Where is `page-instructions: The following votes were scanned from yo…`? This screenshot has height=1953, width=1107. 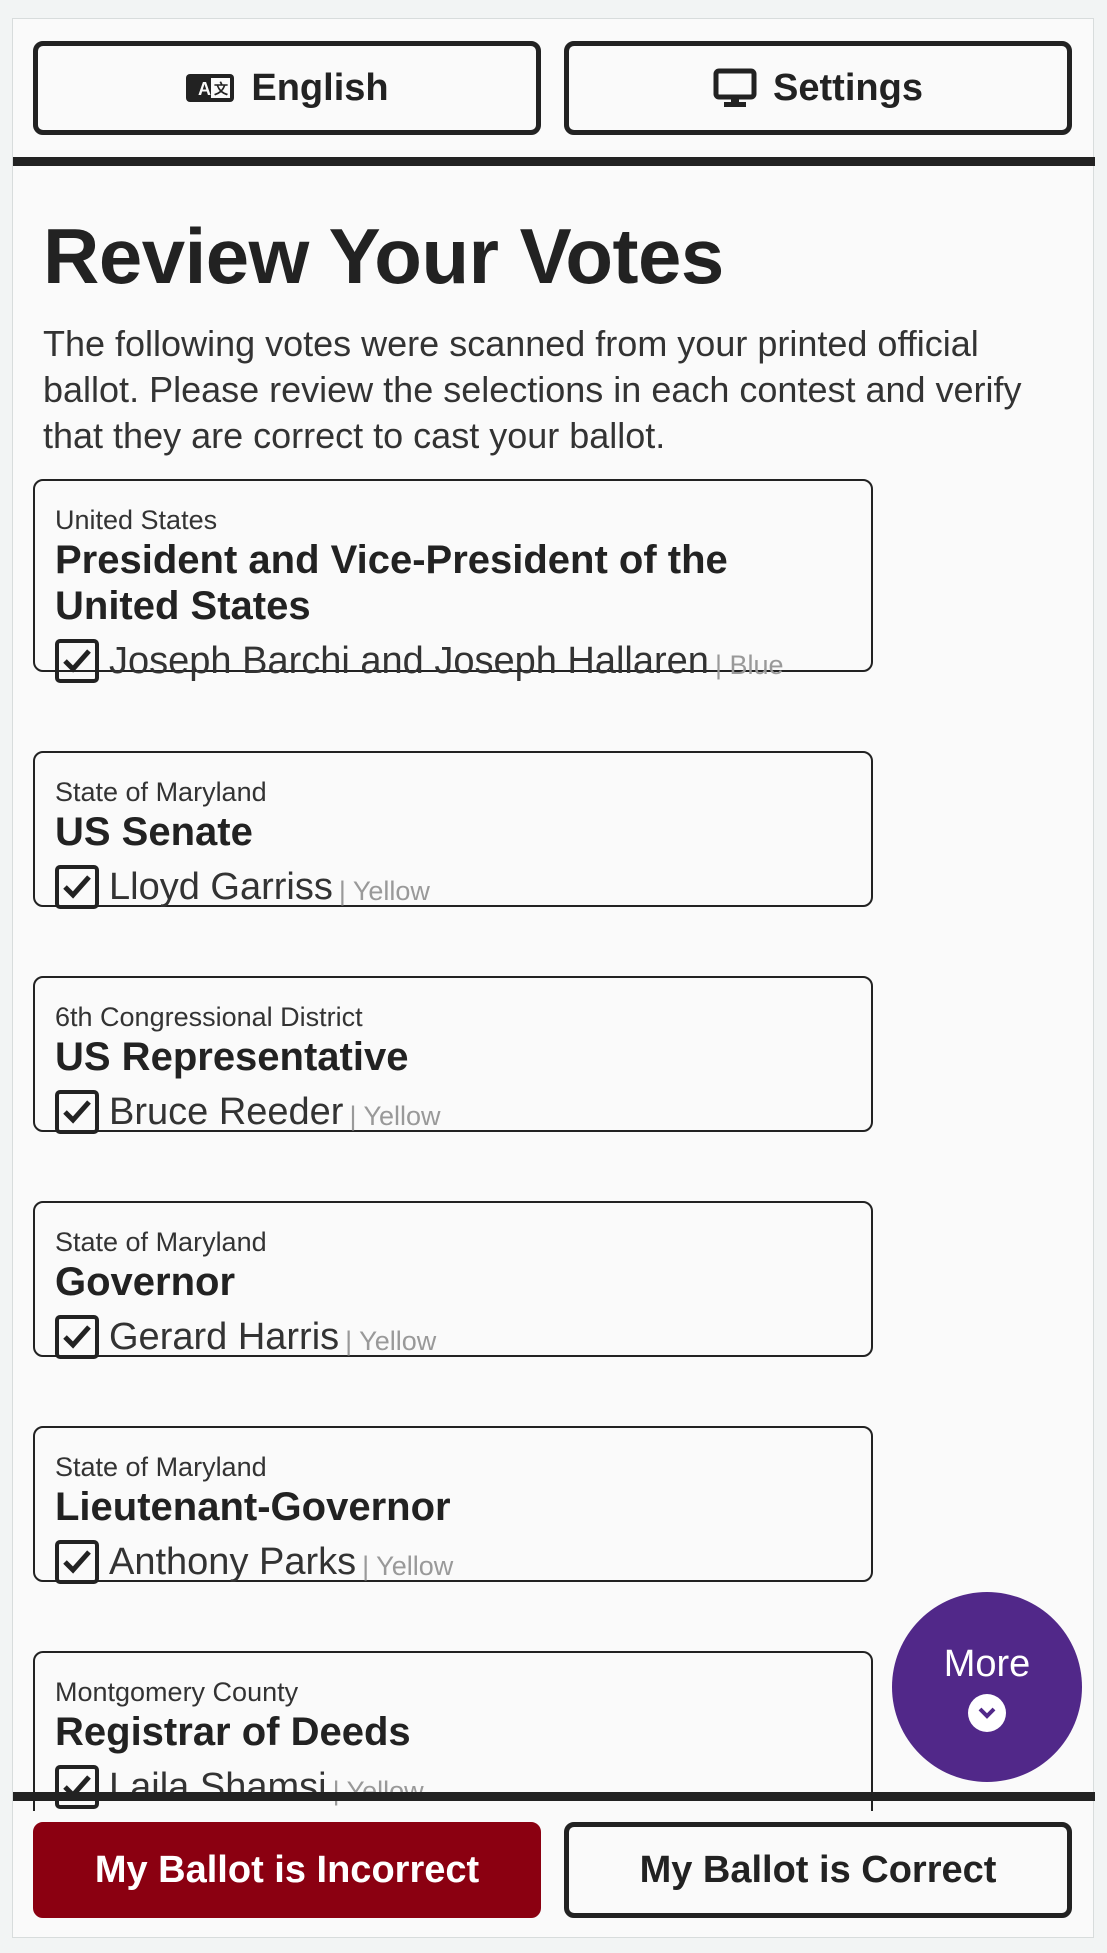
page-instructions: The following votes were scanned from yo… is located at coordinates (532, 389).